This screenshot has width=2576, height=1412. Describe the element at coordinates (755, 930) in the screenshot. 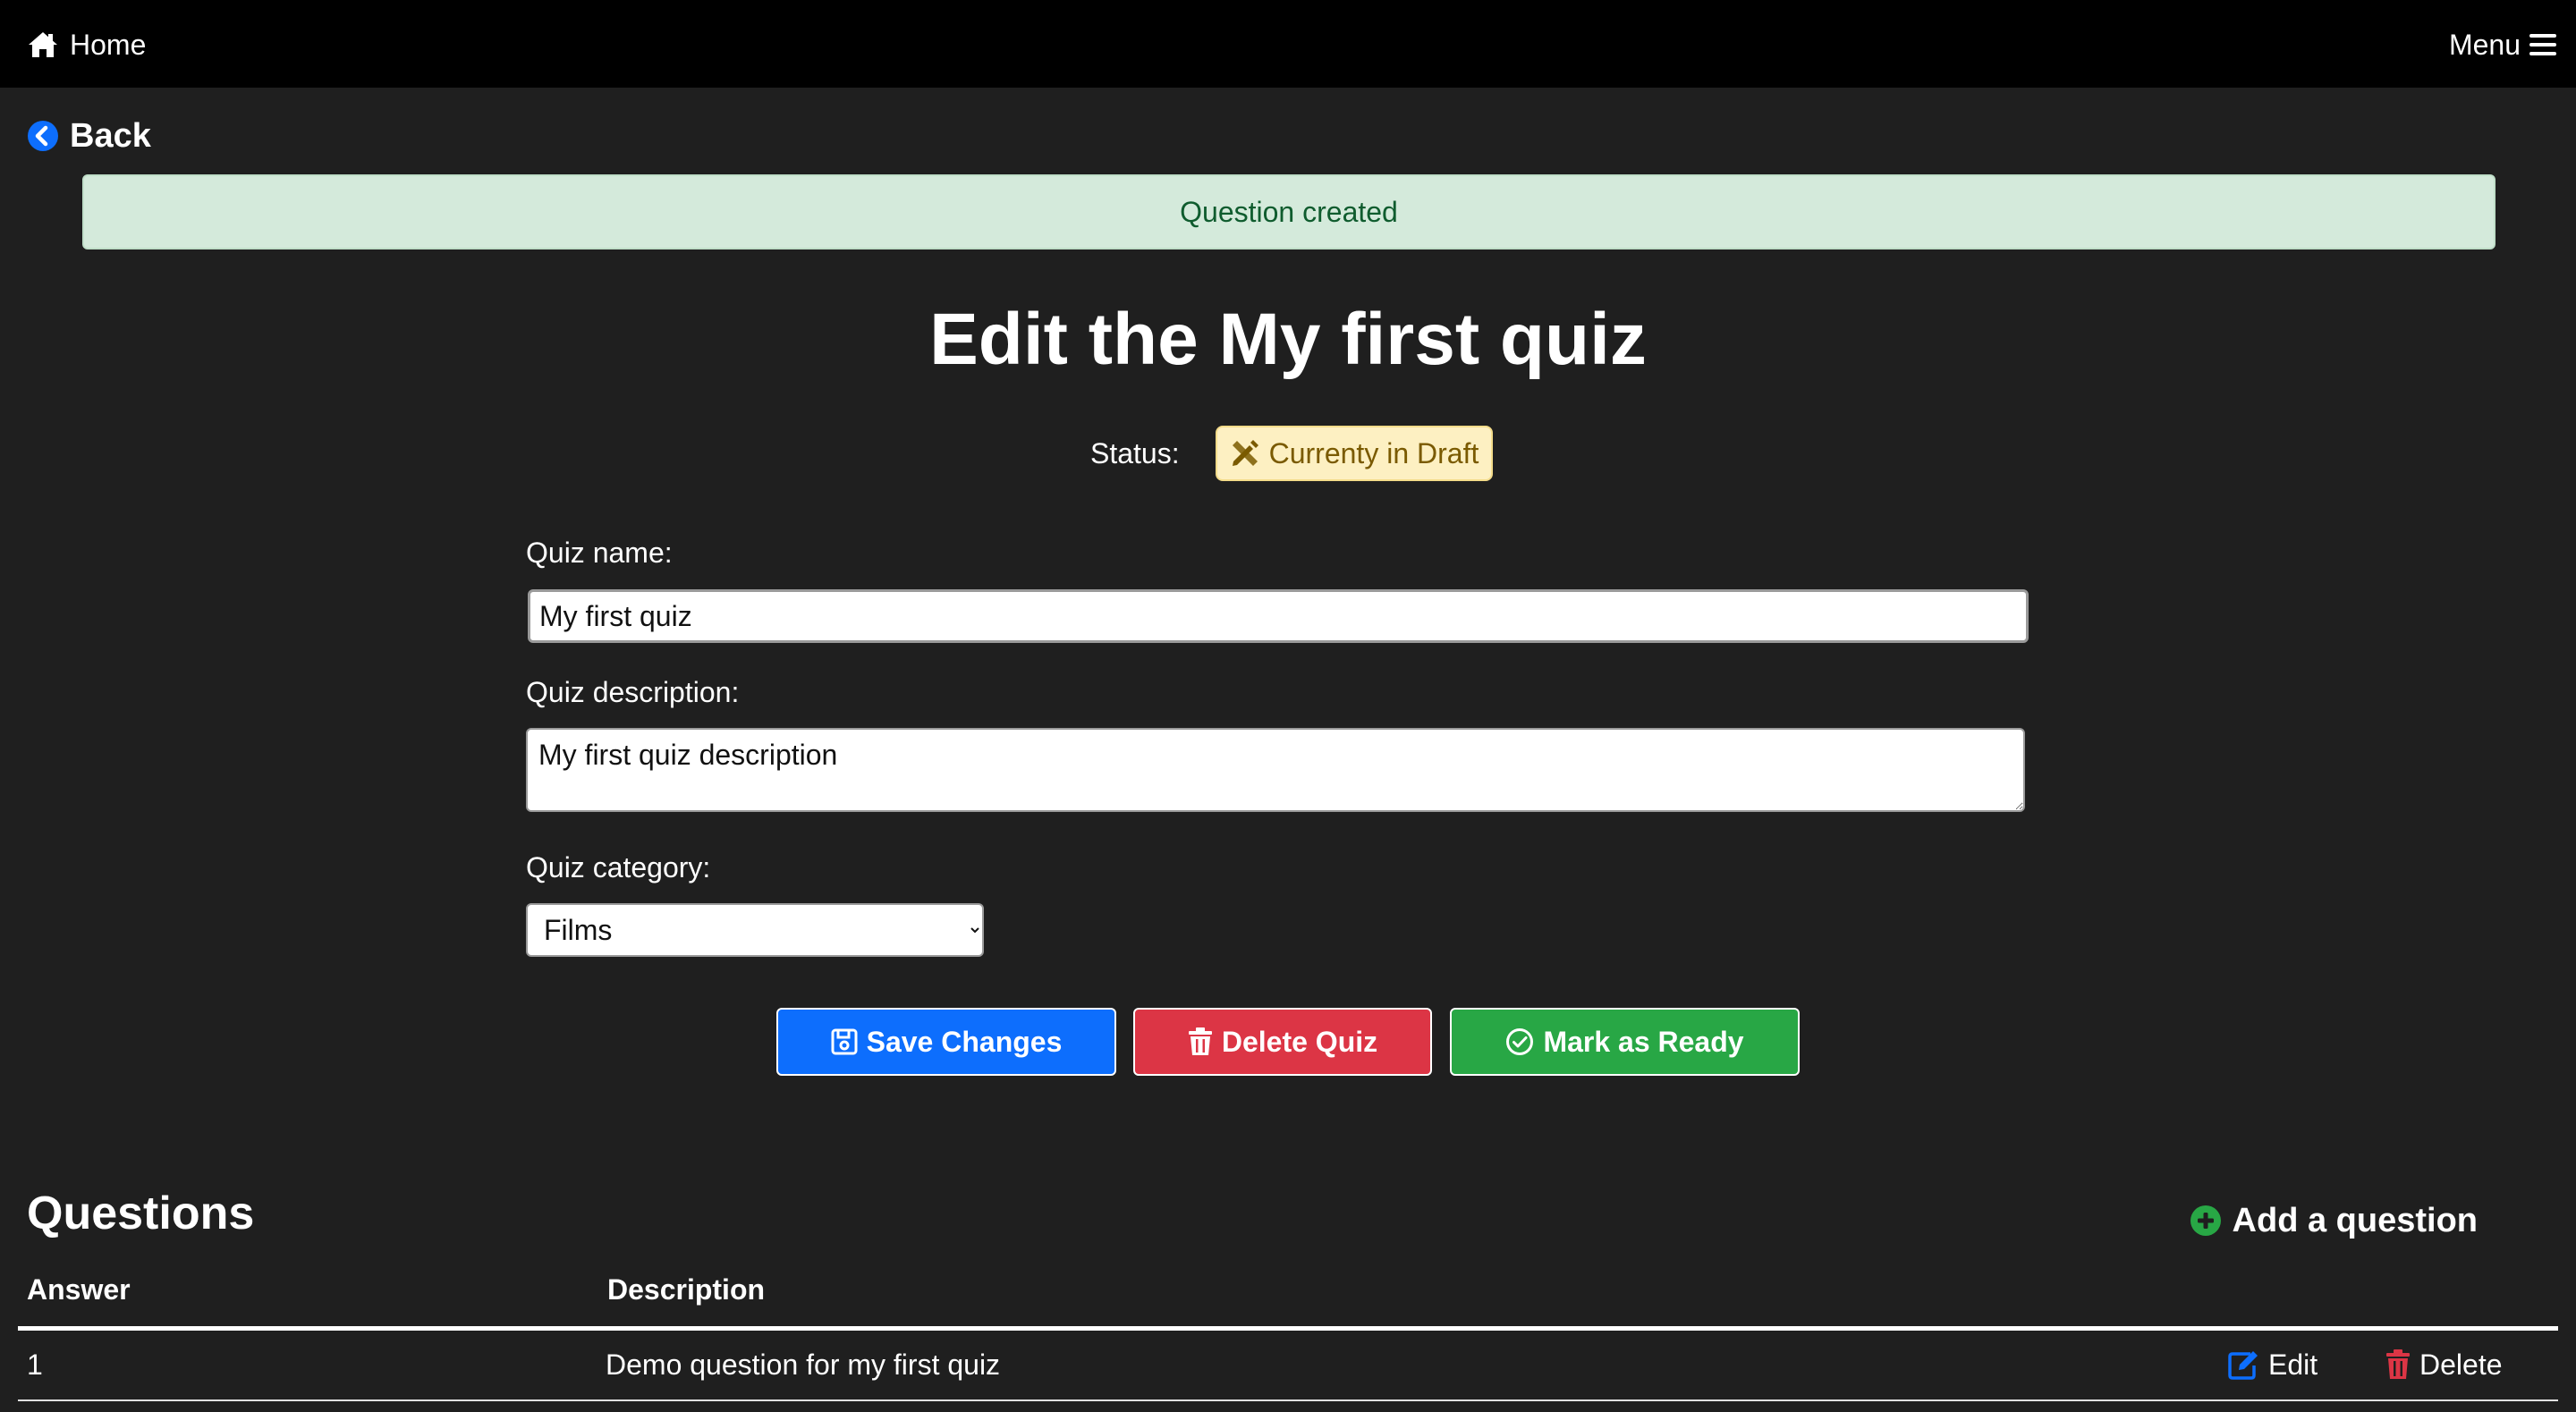

I see `quiz-category-select: Films` at that location.